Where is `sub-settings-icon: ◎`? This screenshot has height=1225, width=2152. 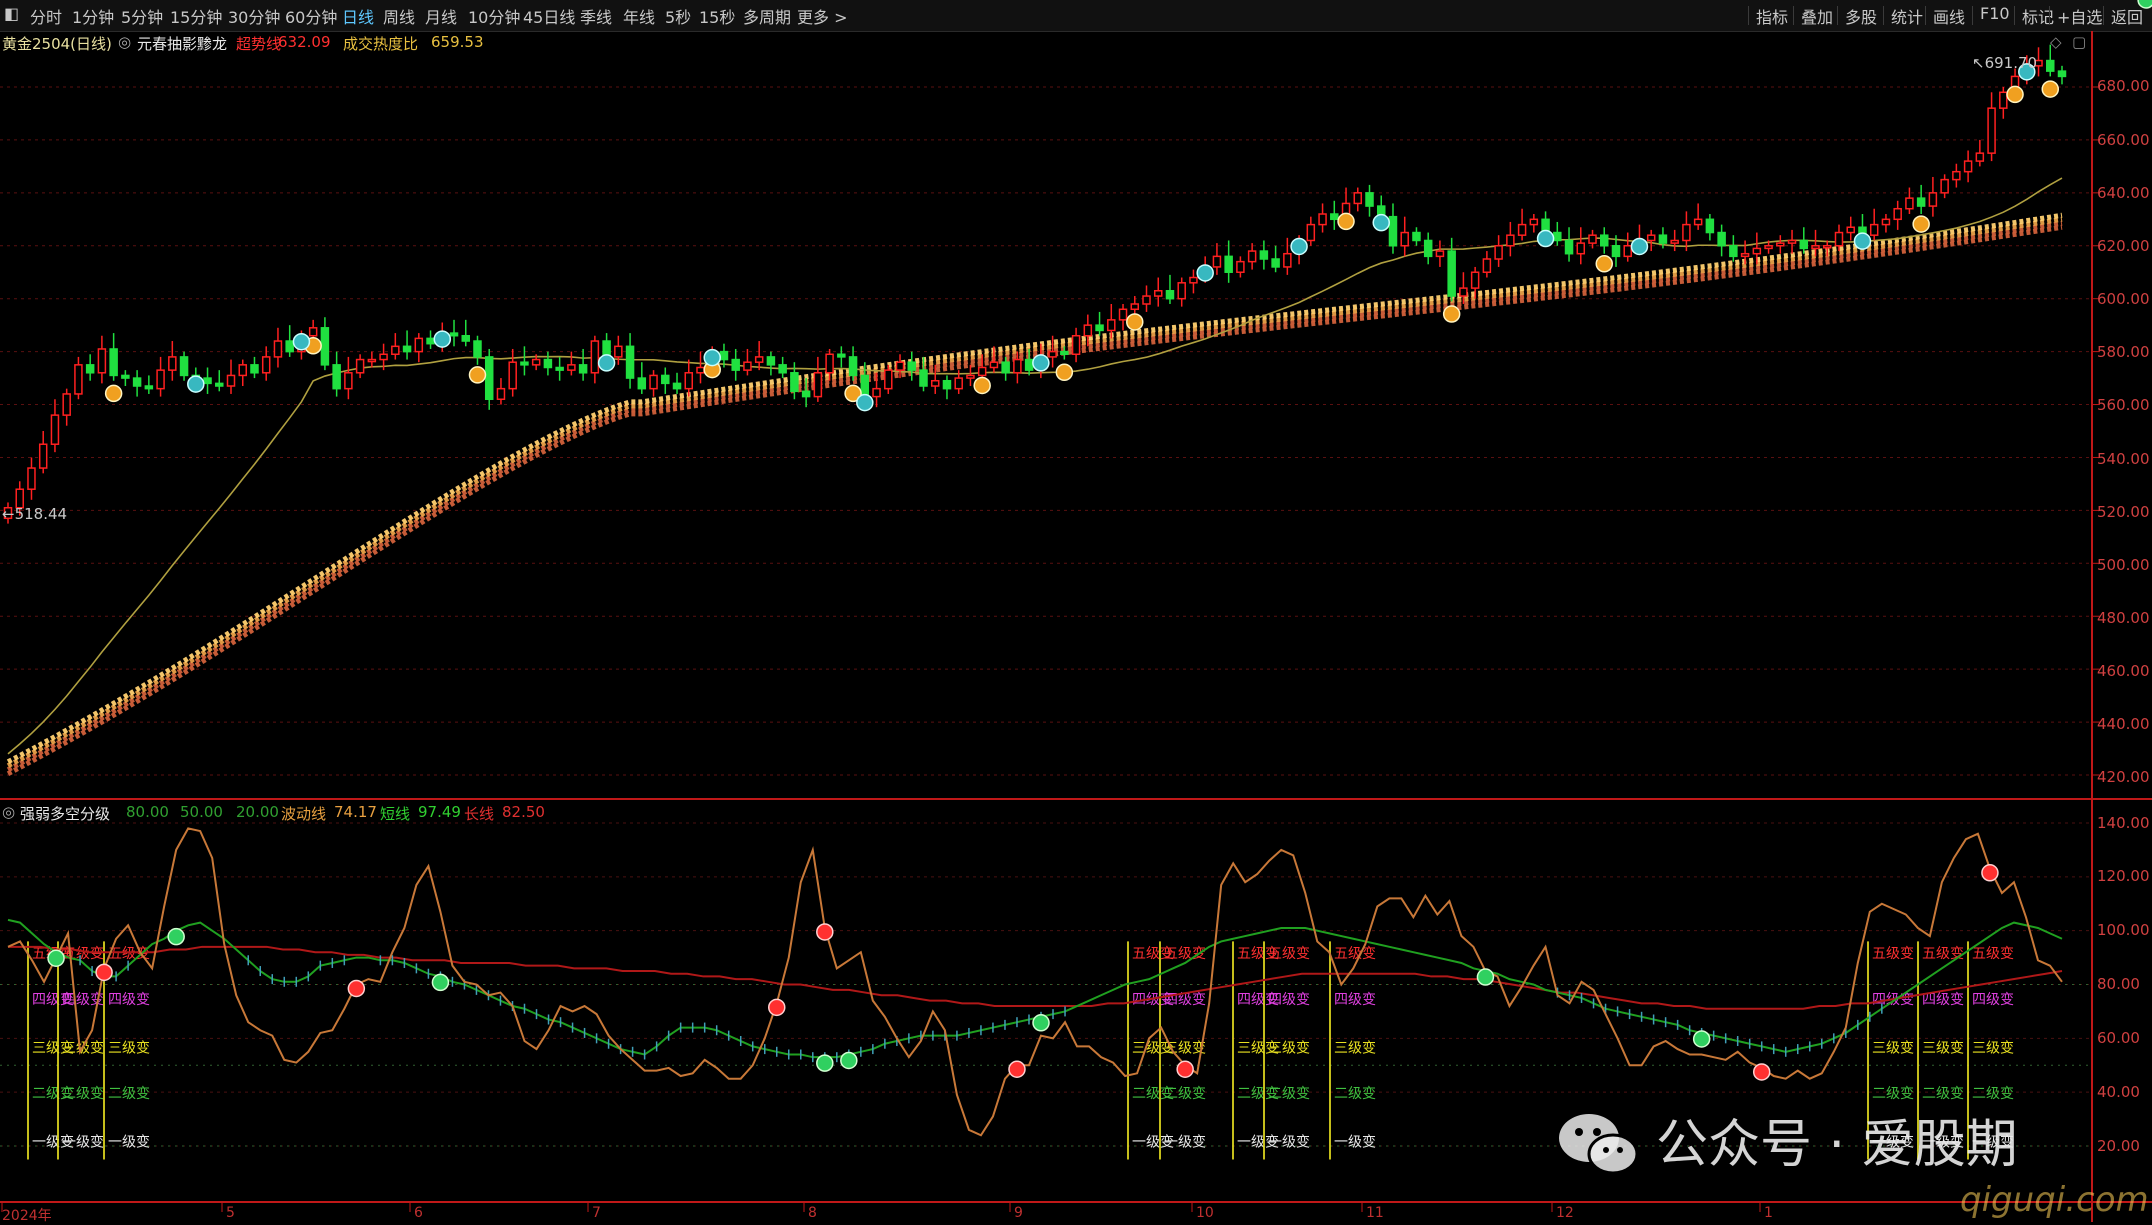
sub-settings-icon: ◎ is located at coordinates (8, 812).